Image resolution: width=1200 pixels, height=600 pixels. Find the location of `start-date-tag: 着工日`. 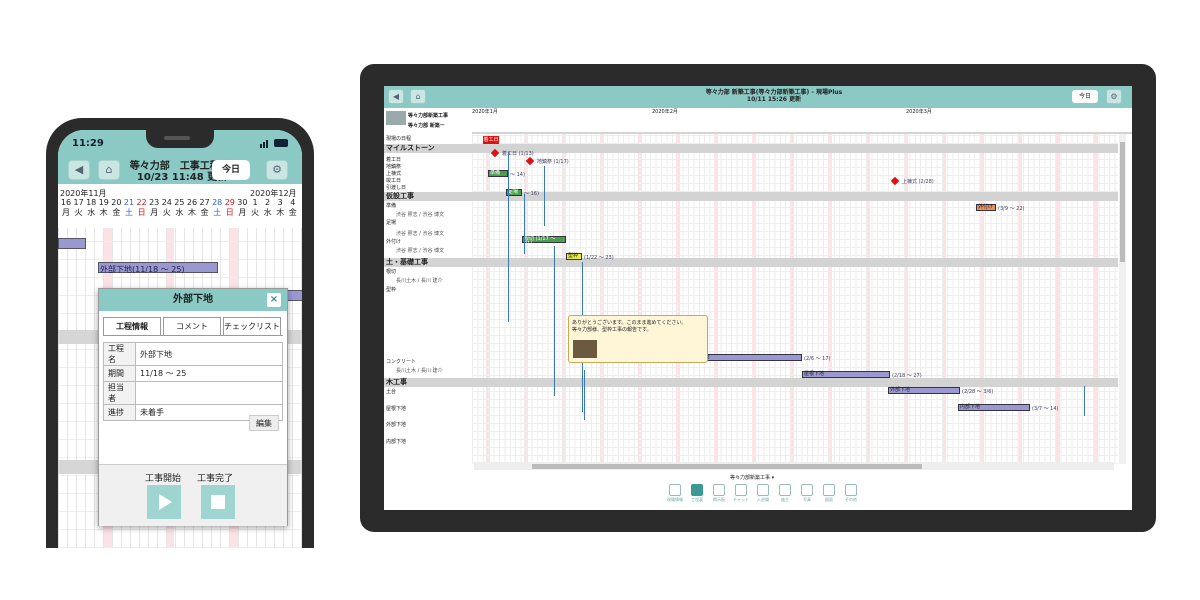

start-date-tag: 着工日 is located at coordinates (491, 140).